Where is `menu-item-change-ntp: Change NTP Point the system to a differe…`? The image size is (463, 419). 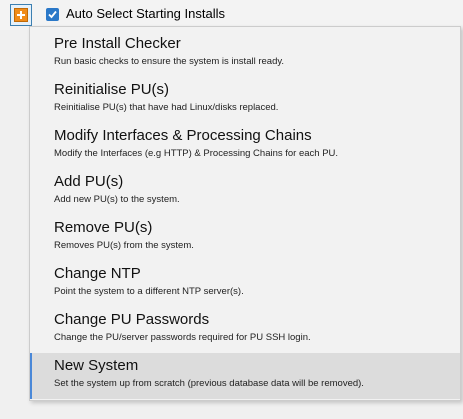
menu-item-change-ntp: Change NTP Point the system to a differe… is located at coordinates (245, 284).